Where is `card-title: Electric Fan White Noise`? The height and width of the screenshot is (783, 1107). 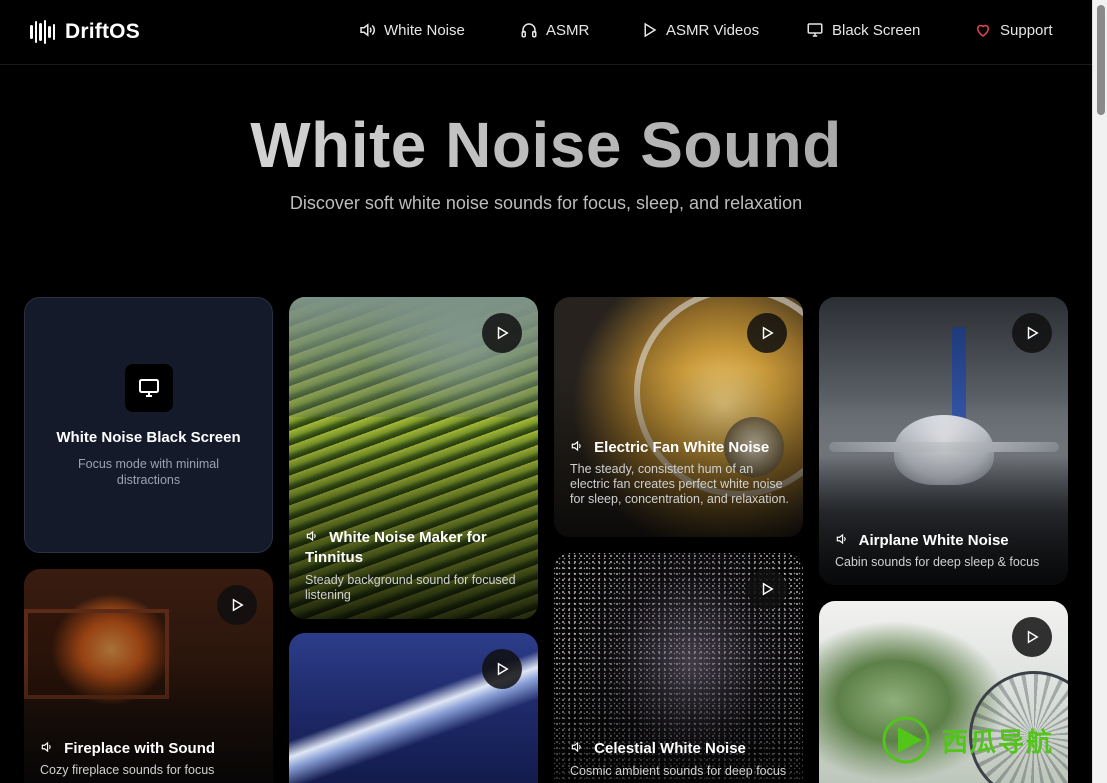
card-title: Electric Fan White Noise is located at coordinates (682, 448).